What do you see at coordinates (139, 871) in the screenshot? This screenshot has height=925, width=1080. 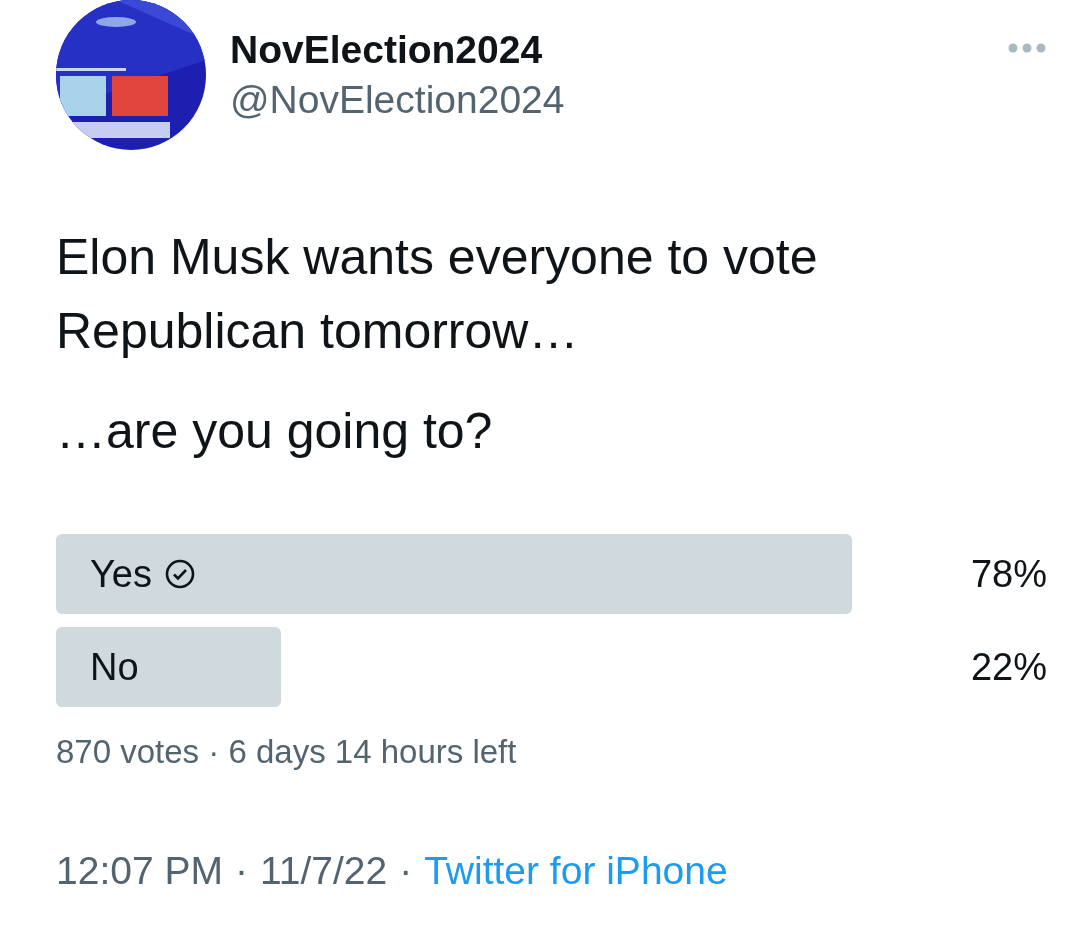 I see `tweet-time: 12:07 PM` at bounding box center [139, 871].